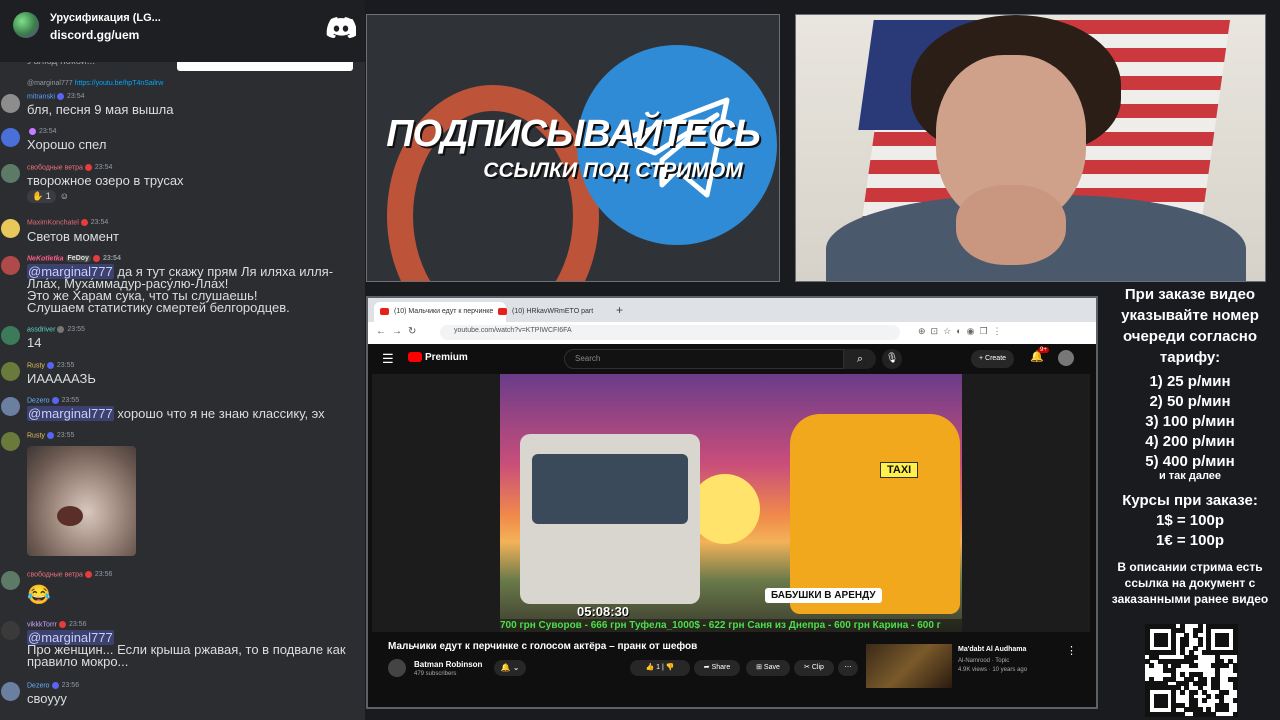 Image resolution: width=1280 pixels, height=720 pixels. I want to click on share-button: ➦ Share, so click(717, 668).